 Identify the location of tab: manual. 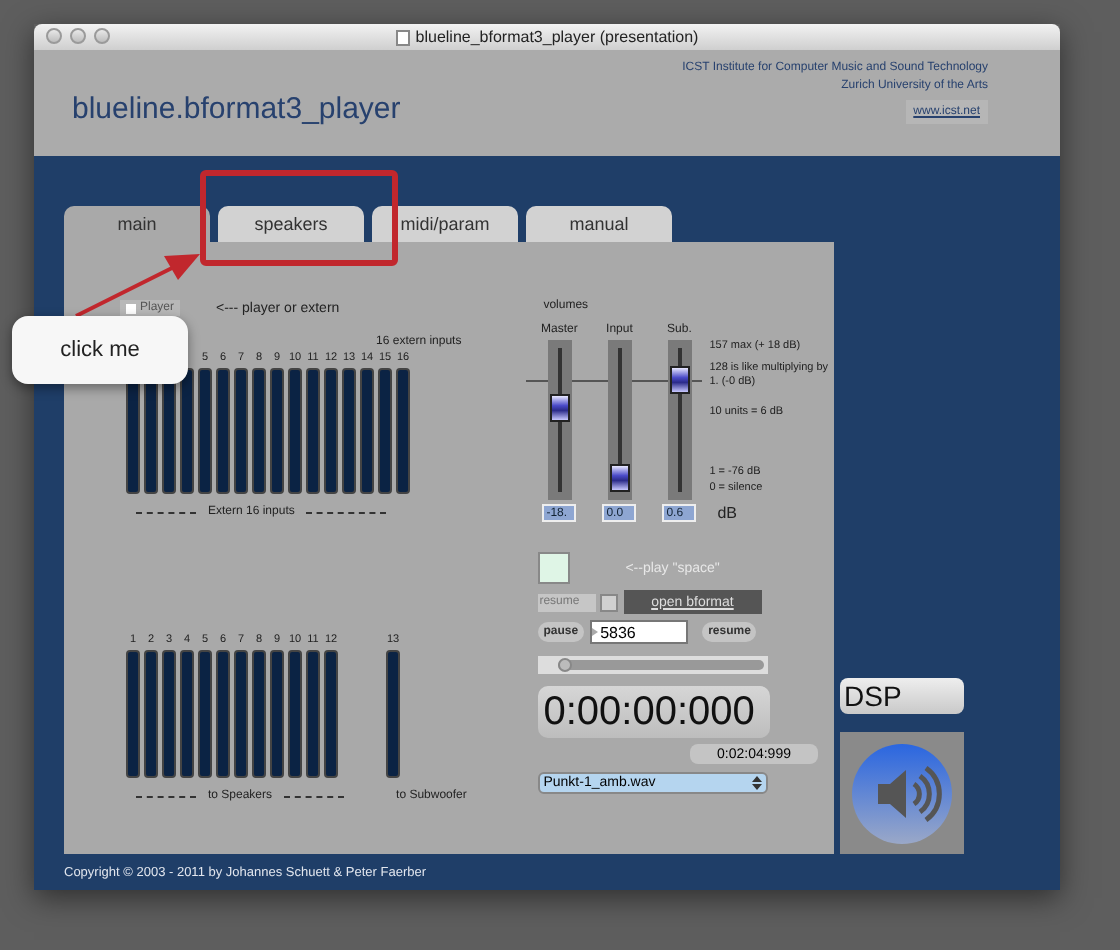
(599, 224).